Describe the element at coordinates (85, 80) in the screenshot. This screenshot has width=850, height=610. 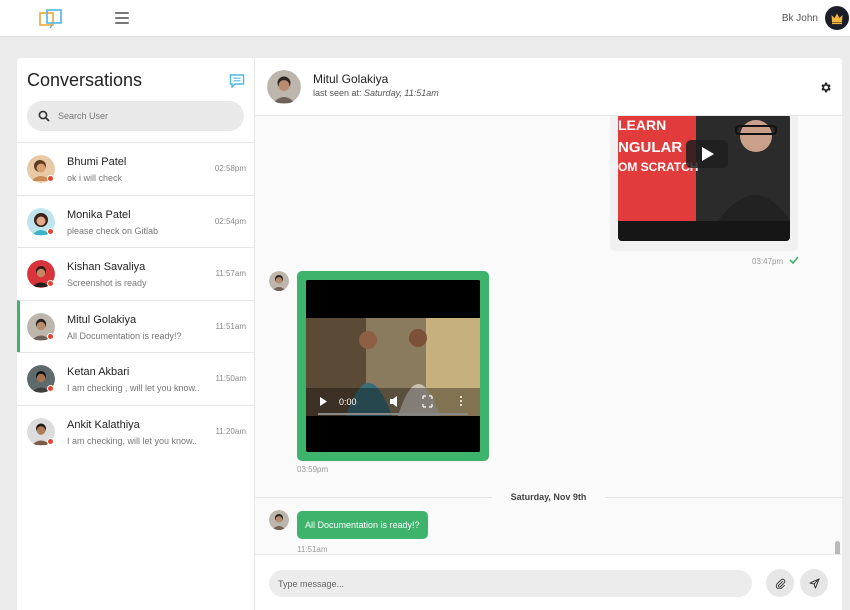
I see `conversations-title: Conversations` at that location.